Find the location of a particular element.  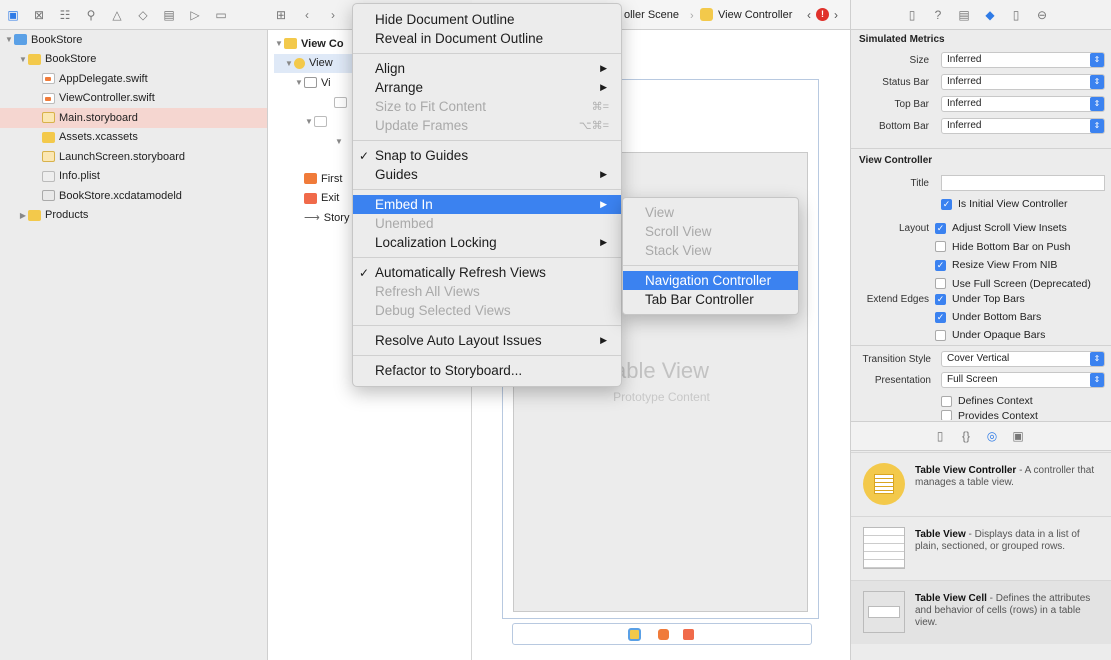

menu-item: Embed In ▶ is located at coordinates (487, 204).